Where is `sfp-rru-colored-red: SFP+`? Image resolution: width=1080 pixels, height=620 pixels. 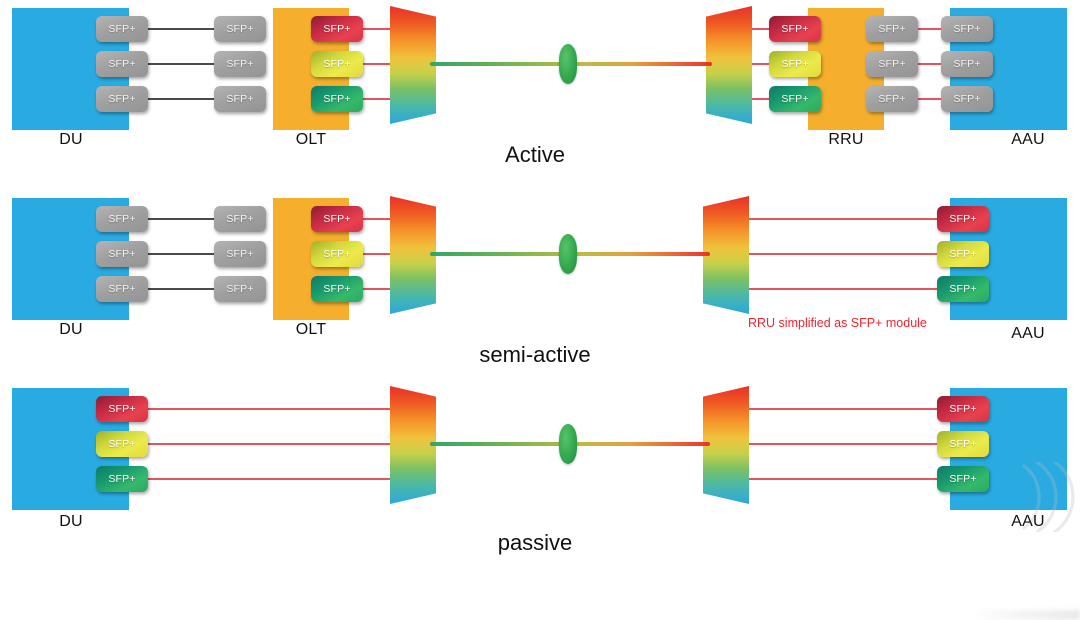 sfp-rru-colored-red: SFP+ is located at coordinates (795, 29).